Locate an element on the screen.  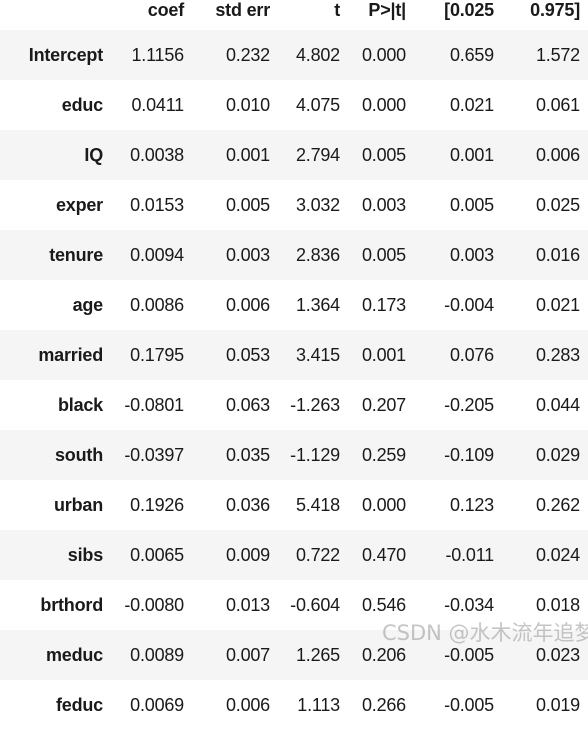
table-row: age 0.0086 0.006 1.364 0.173 -0.004 0.021 is located at coordinates (294, 305).